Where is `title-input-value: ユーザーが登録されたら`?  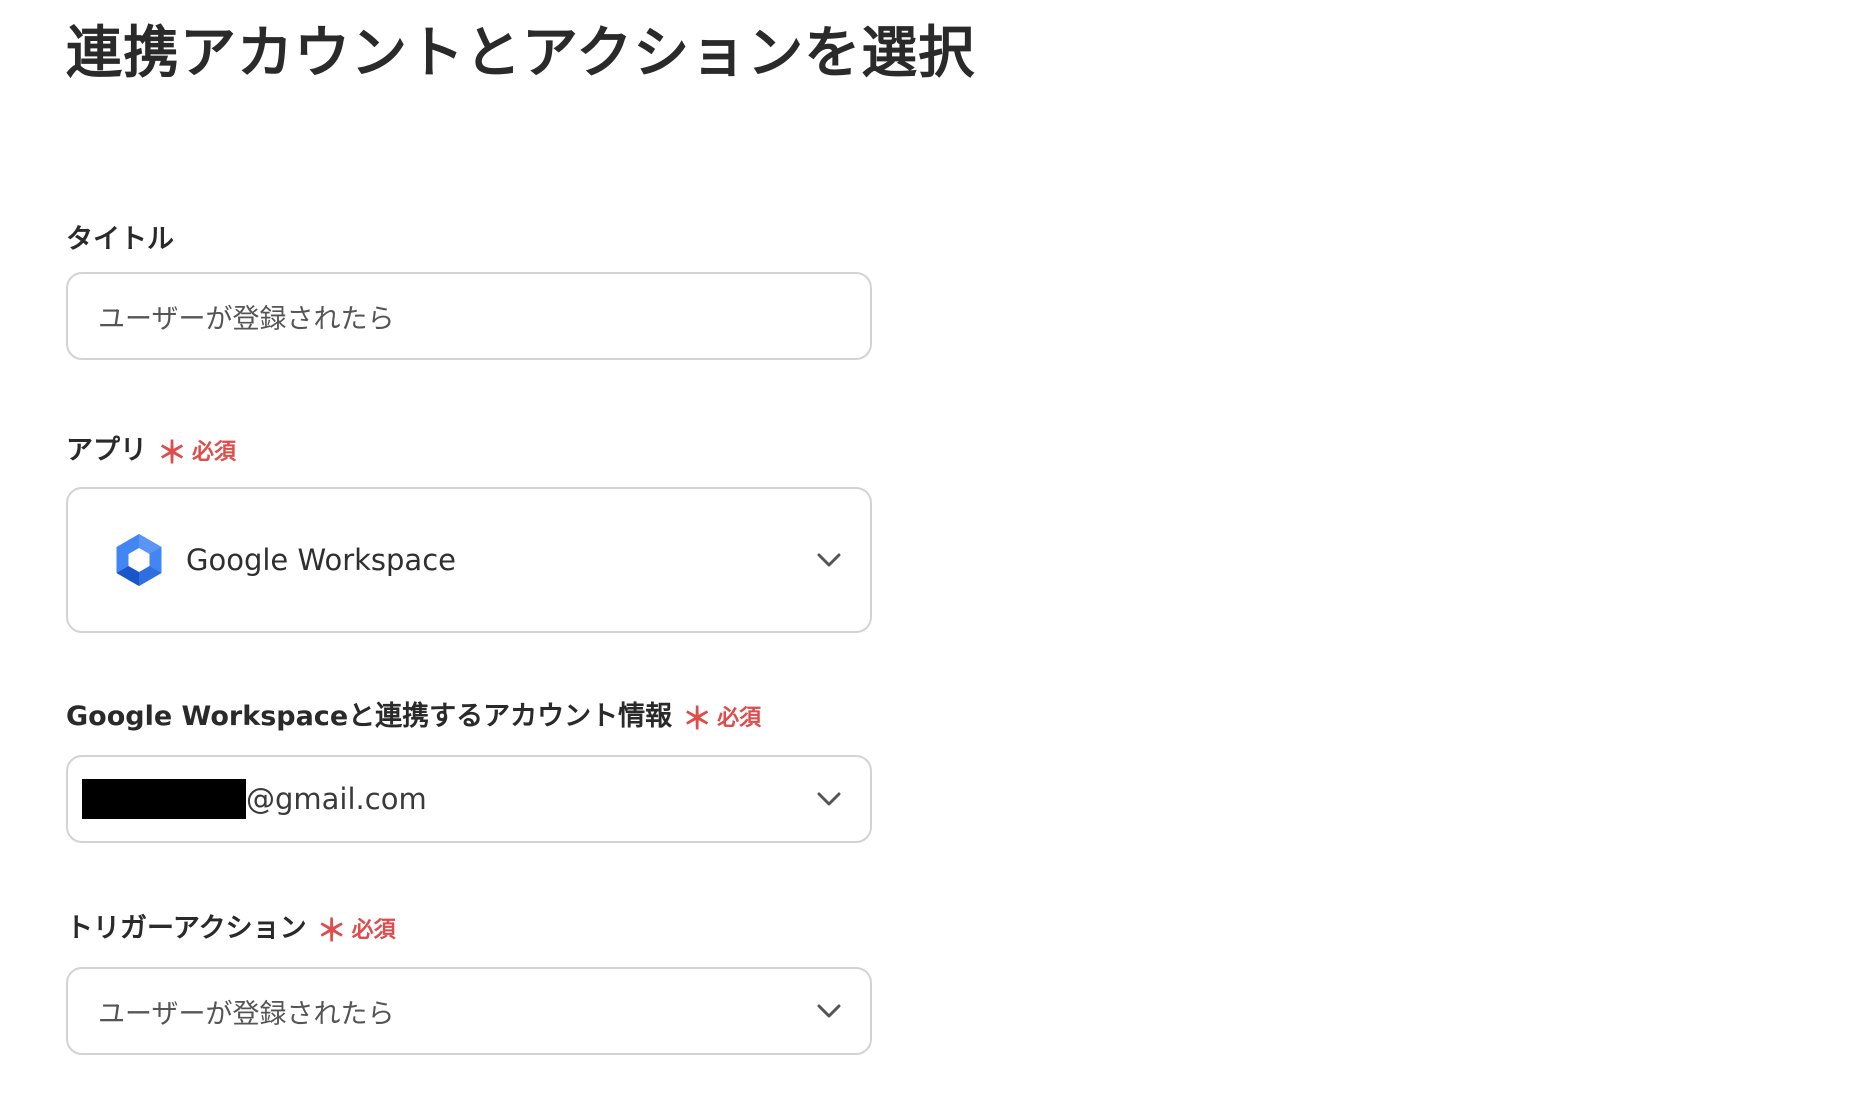
title-input-value: ユーザーが登録されたら is located at coordinates (246, 319).